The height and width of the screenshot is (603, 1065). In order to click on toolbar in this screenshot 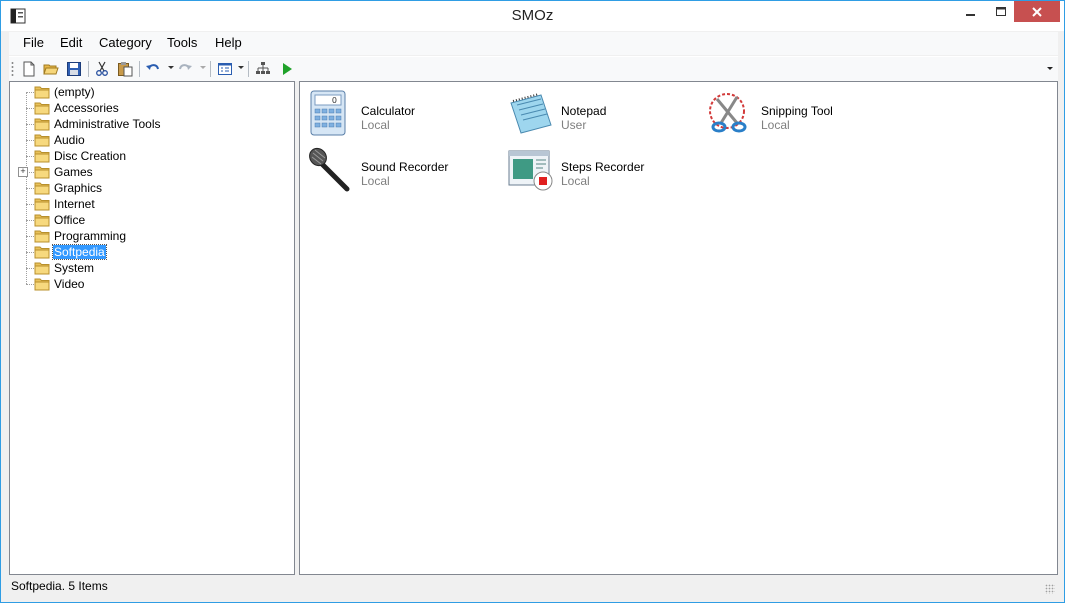, I will do `click(533, 68)`.